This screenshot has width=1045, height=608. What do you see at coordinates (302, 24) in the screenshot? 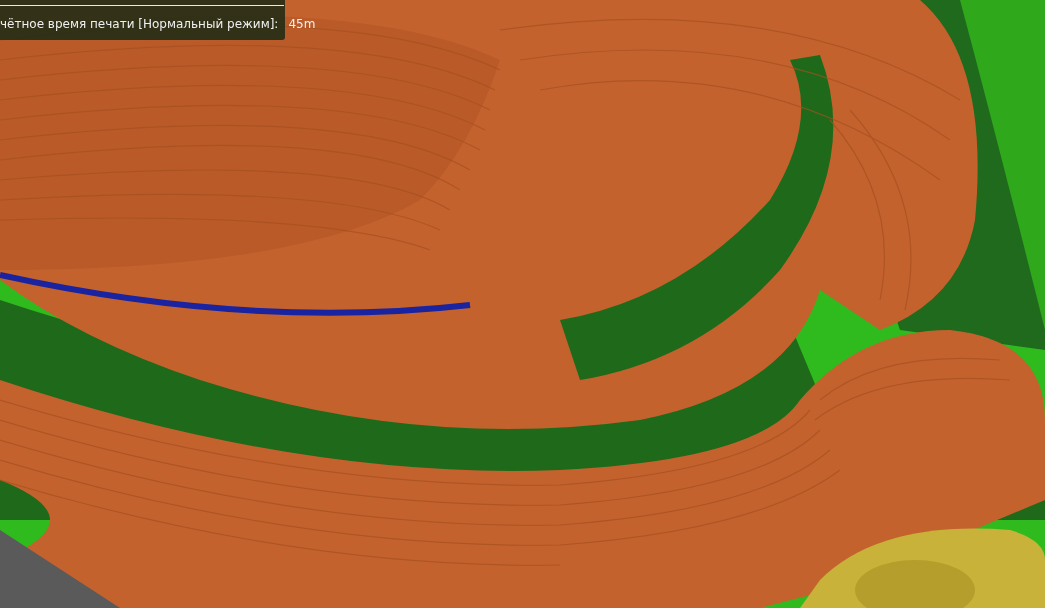
I see `print-time-value: 45m` at bounding box center [302, 24].